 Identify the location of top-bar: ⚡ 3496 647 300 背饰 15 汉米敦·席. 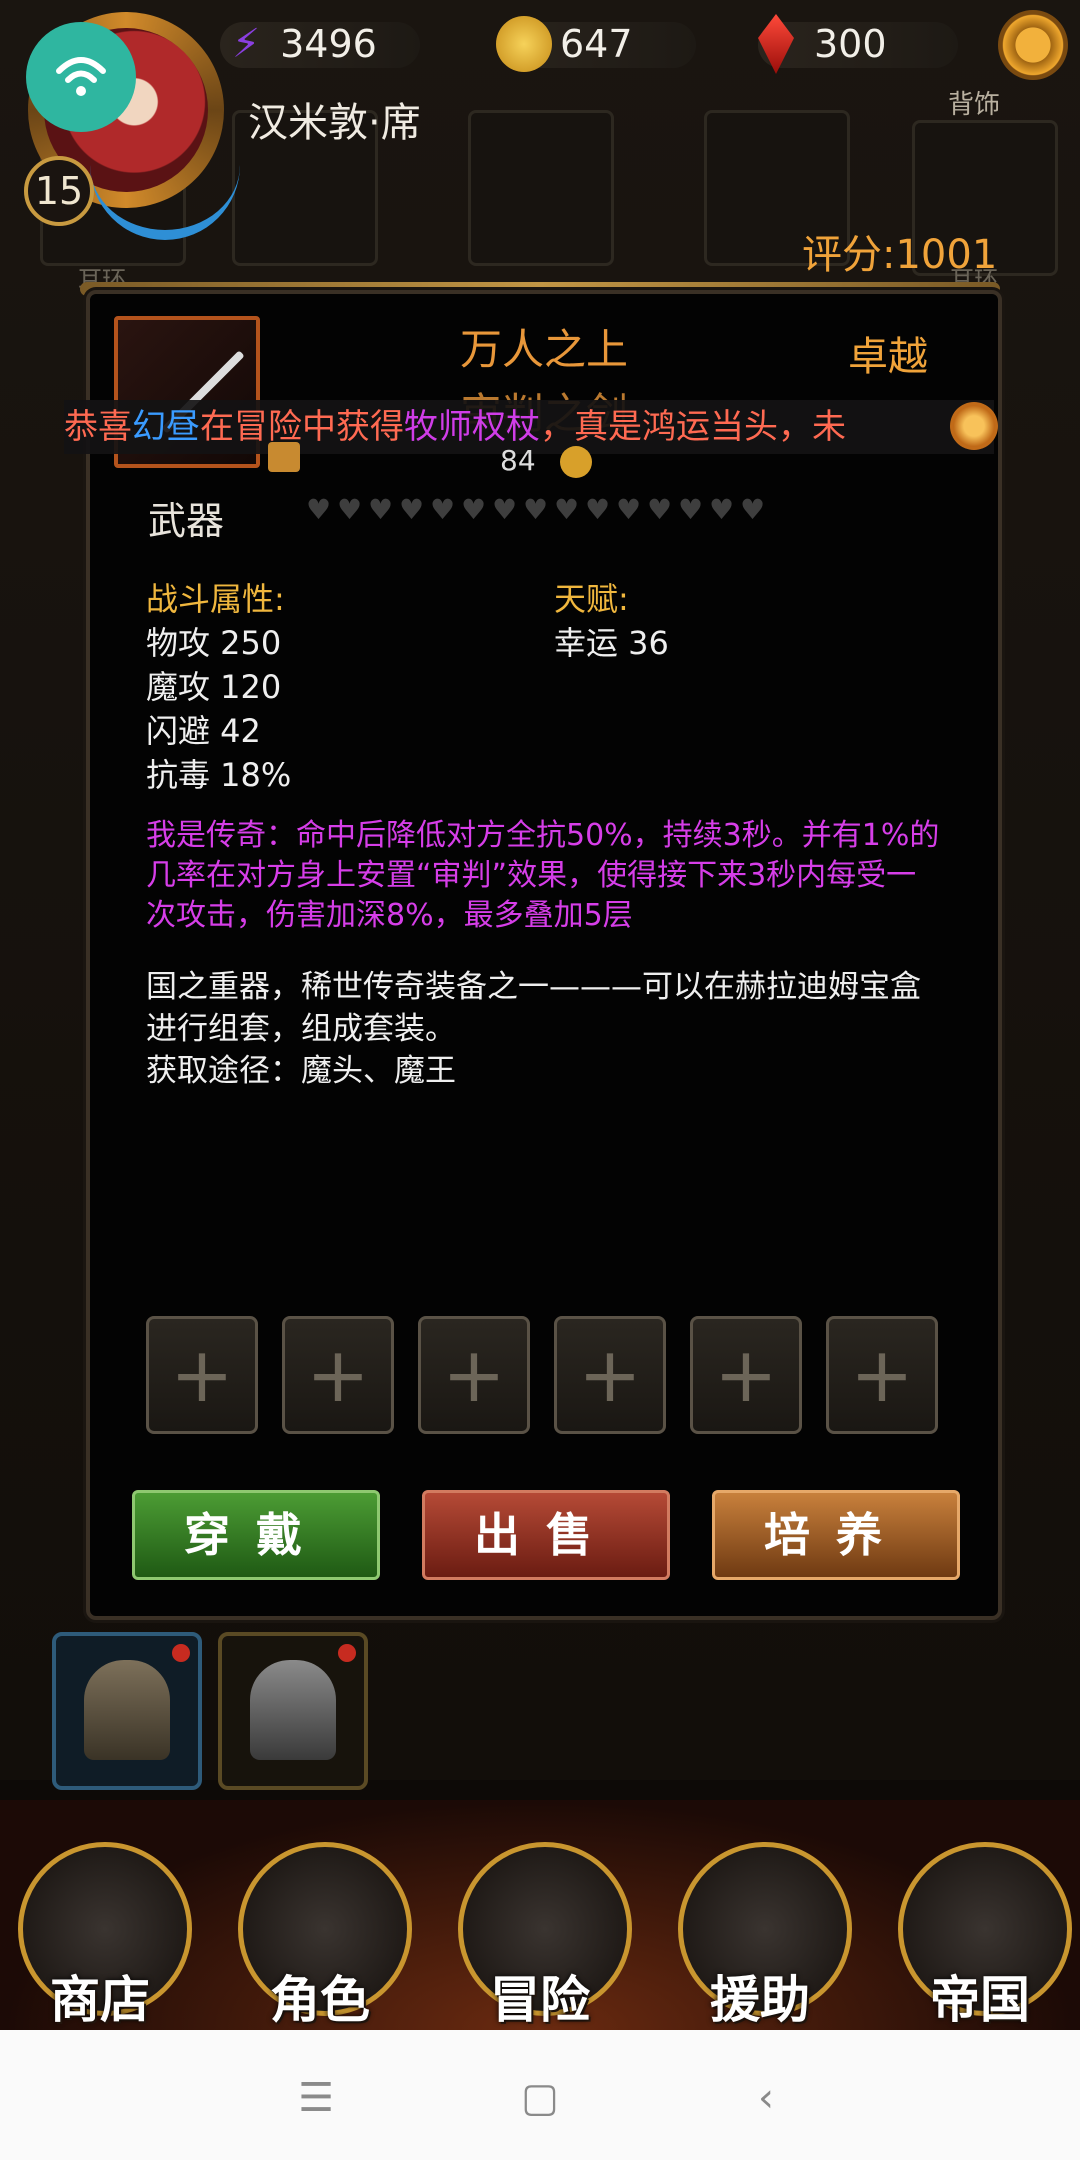
(540, 120).